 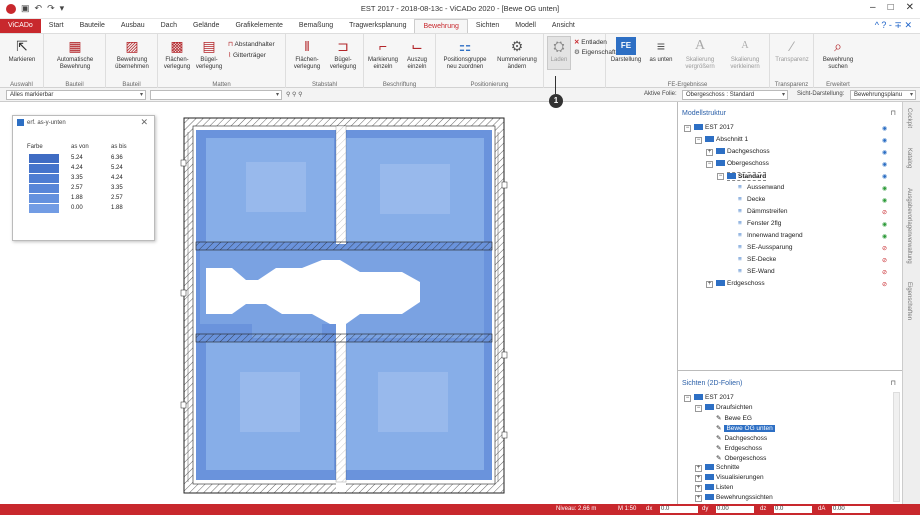 What do you see at coordinates (206, 26) in the screenshot?
I see `tab-gelaende: Gelände` at bounding box center [206, 26].